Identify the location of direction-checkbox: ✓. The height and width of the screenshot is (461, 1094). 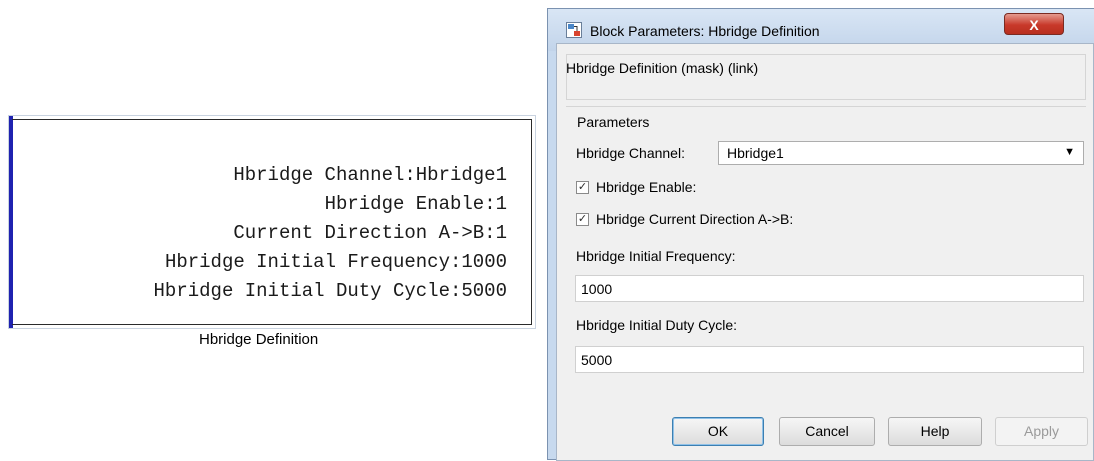
(582, 219).